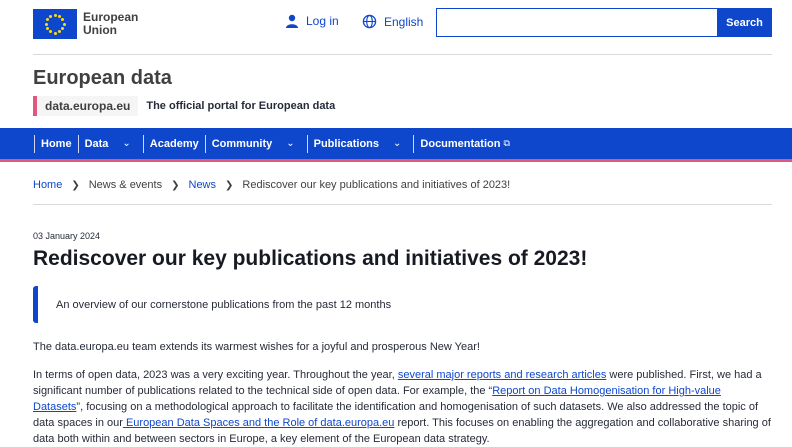  Describe the element at coordinates (55, 24) in the screenshot. I see `eu-flag-icon` at that location.